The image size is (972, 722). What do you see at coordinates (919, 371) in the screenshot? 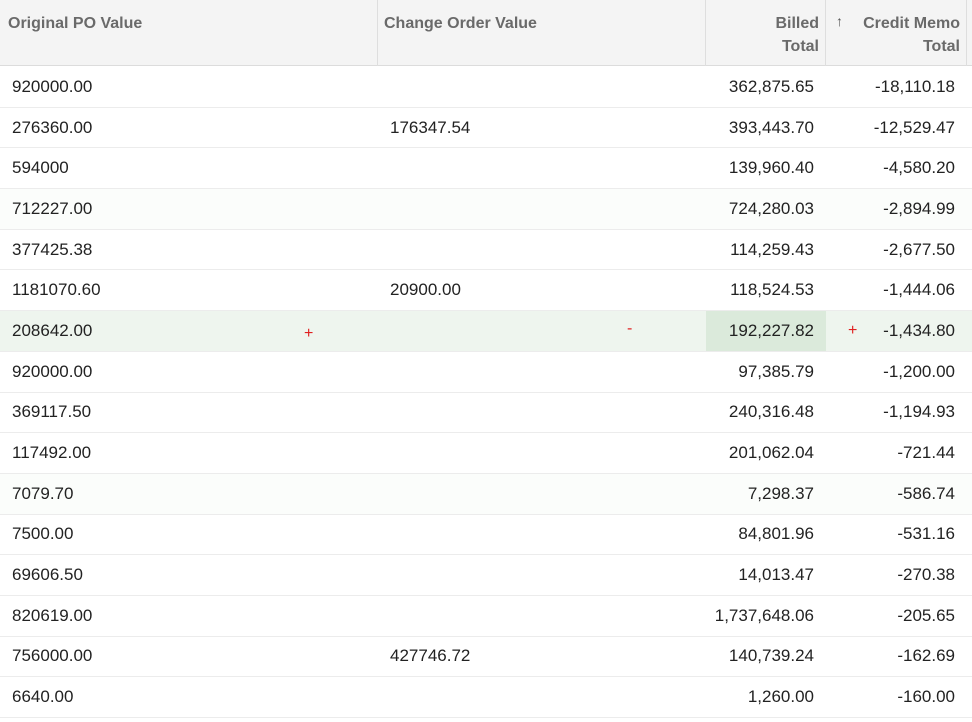
I see `credit-memo-total-cell: -1,200.00` at bounding box center [919, 371].